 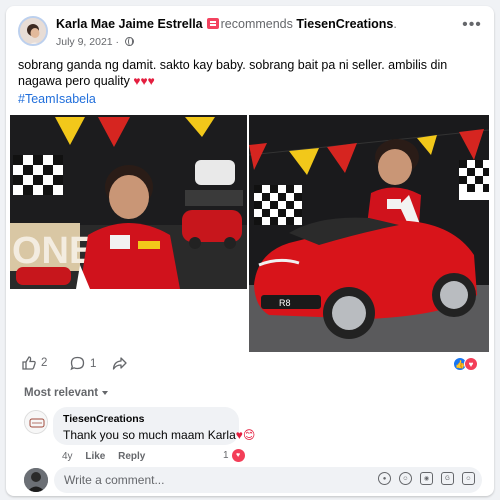 I want to click on author-name: Karla Mae Jaime Estrella, so click(x=129, y=24).